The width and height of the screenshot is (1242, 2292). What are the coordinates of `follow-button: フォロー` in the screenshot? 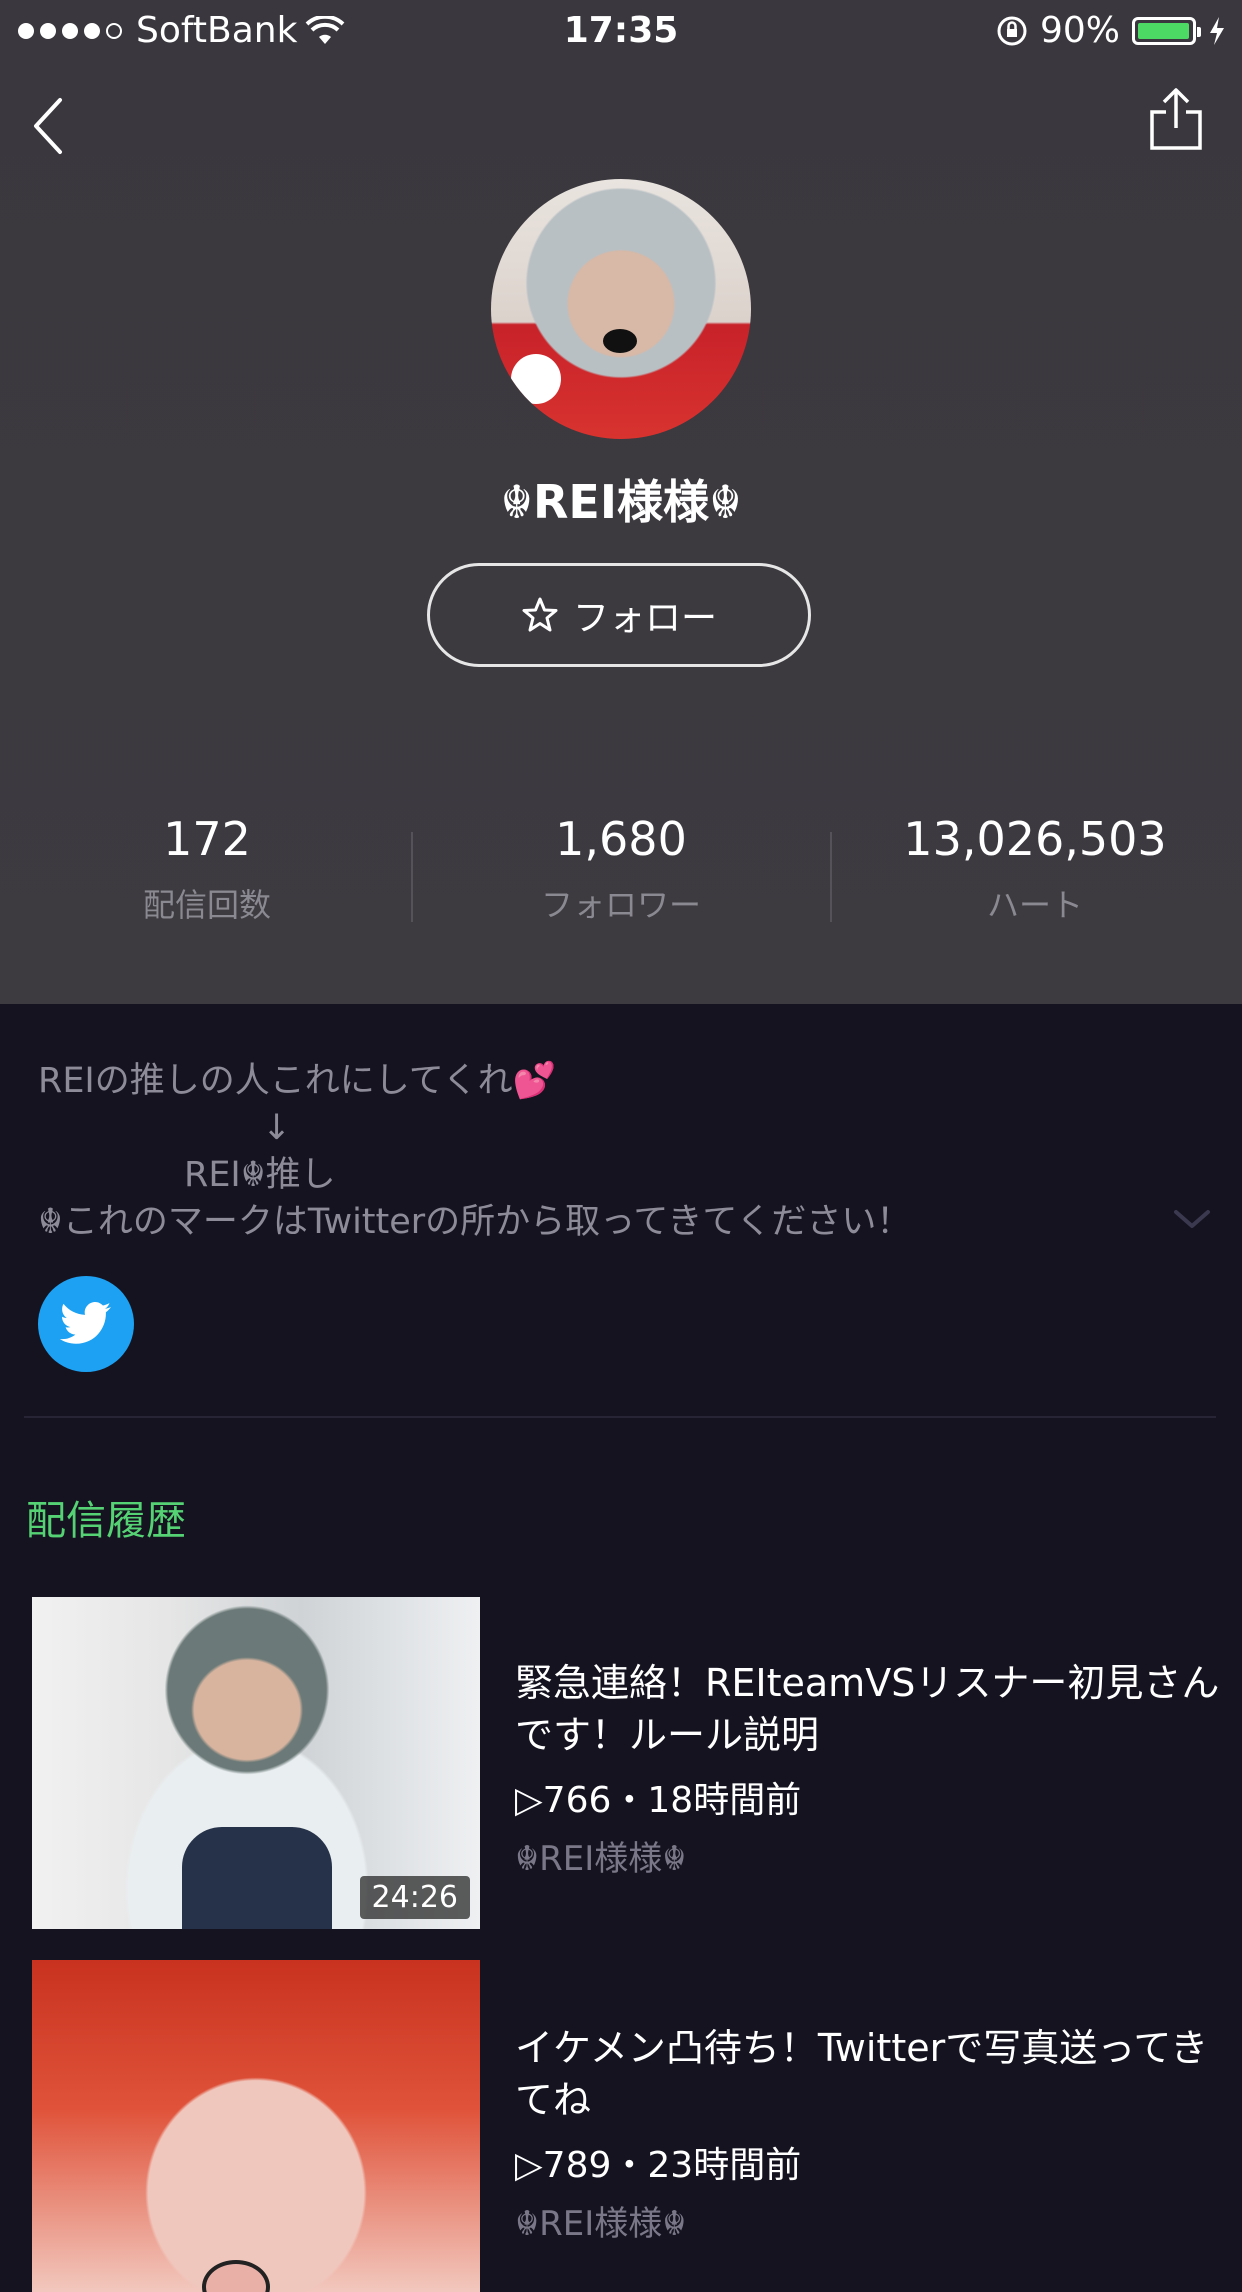 It's located at (619, 615).